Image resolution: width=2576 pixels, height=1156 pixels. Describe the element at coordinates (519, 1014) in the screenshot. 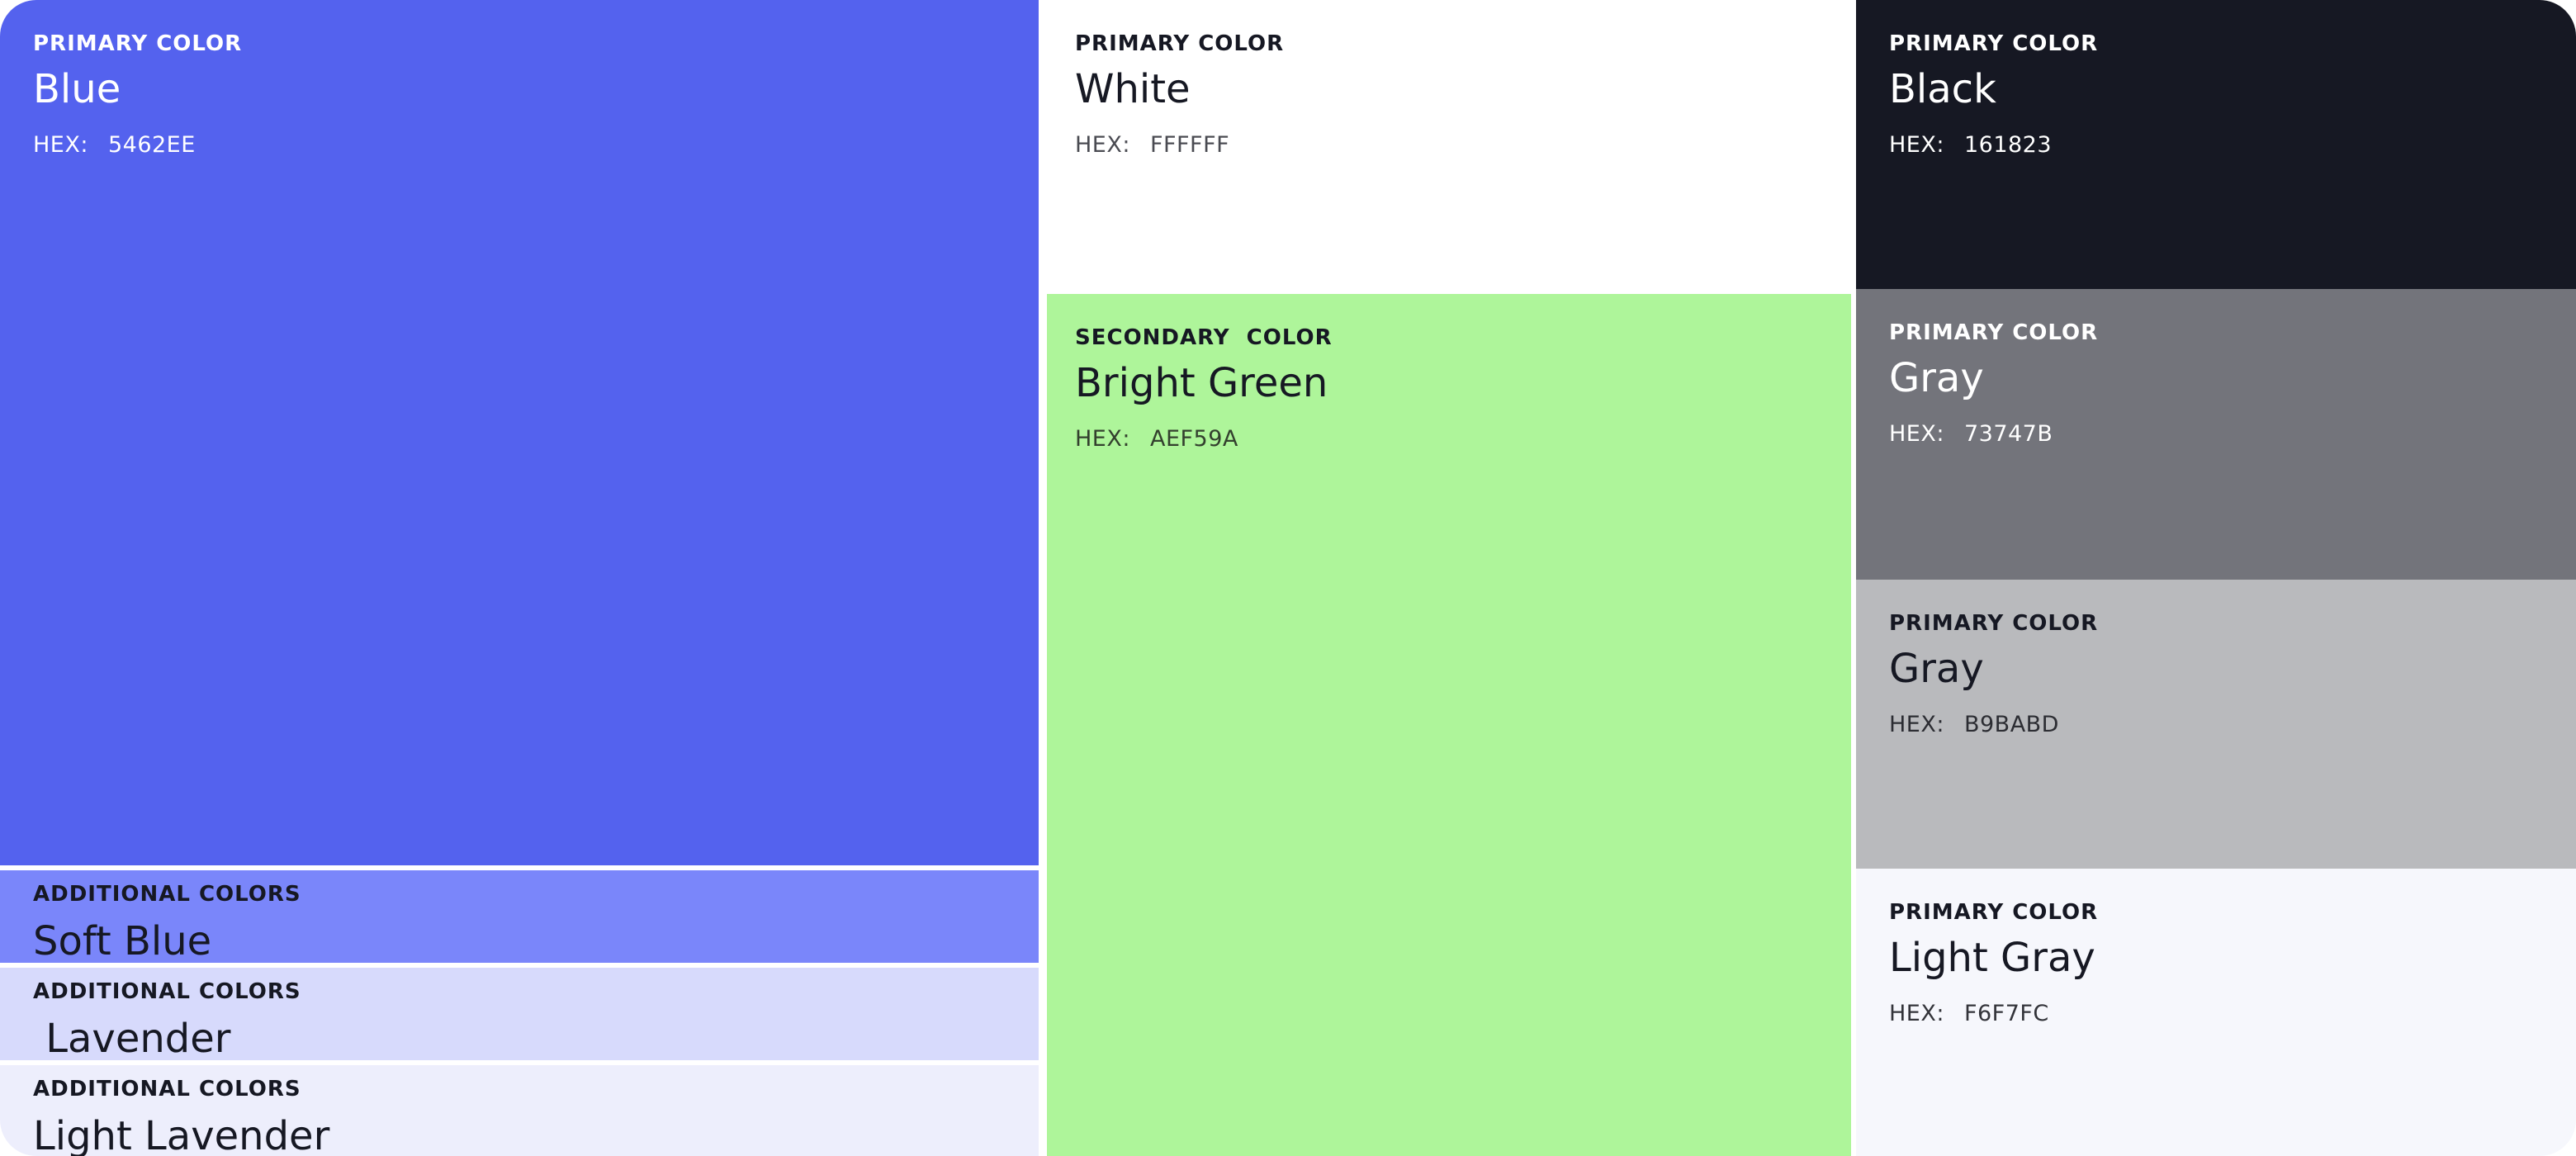

I see `swatch-lavender: ADDITIONAL COLORS Lavender` at that location.